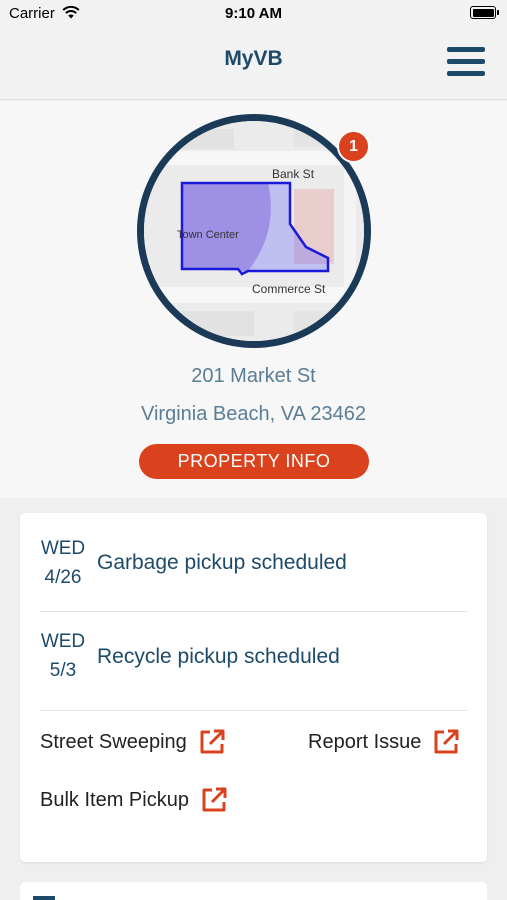 Image resolution: width=507 pixels, height=900 pixels. What do you see at coordinates (466, 62) in the screenshot?
I see `hamburger-menu-icon` at bounding box center [466, 62].